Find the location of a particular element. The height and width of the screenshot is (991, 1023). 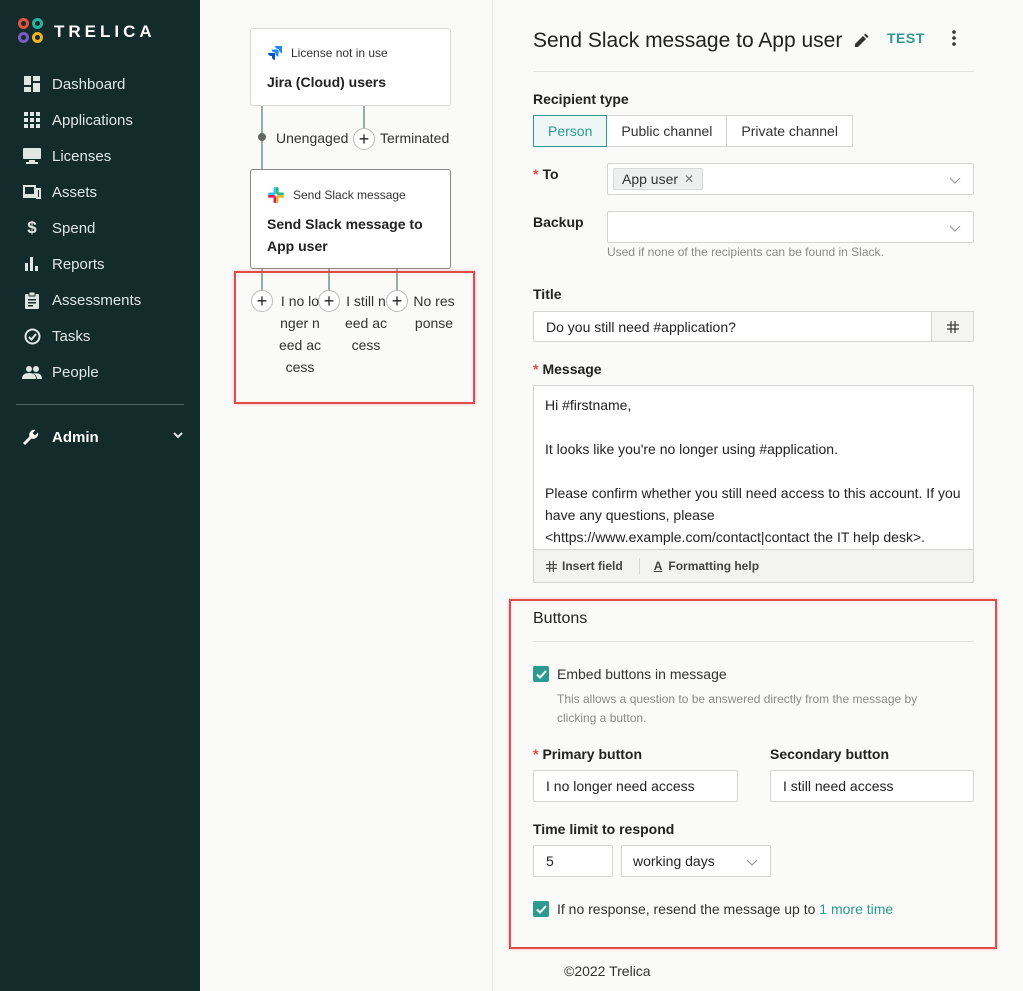

insert-field-button: Insert field is located at coordinates (584, 566).